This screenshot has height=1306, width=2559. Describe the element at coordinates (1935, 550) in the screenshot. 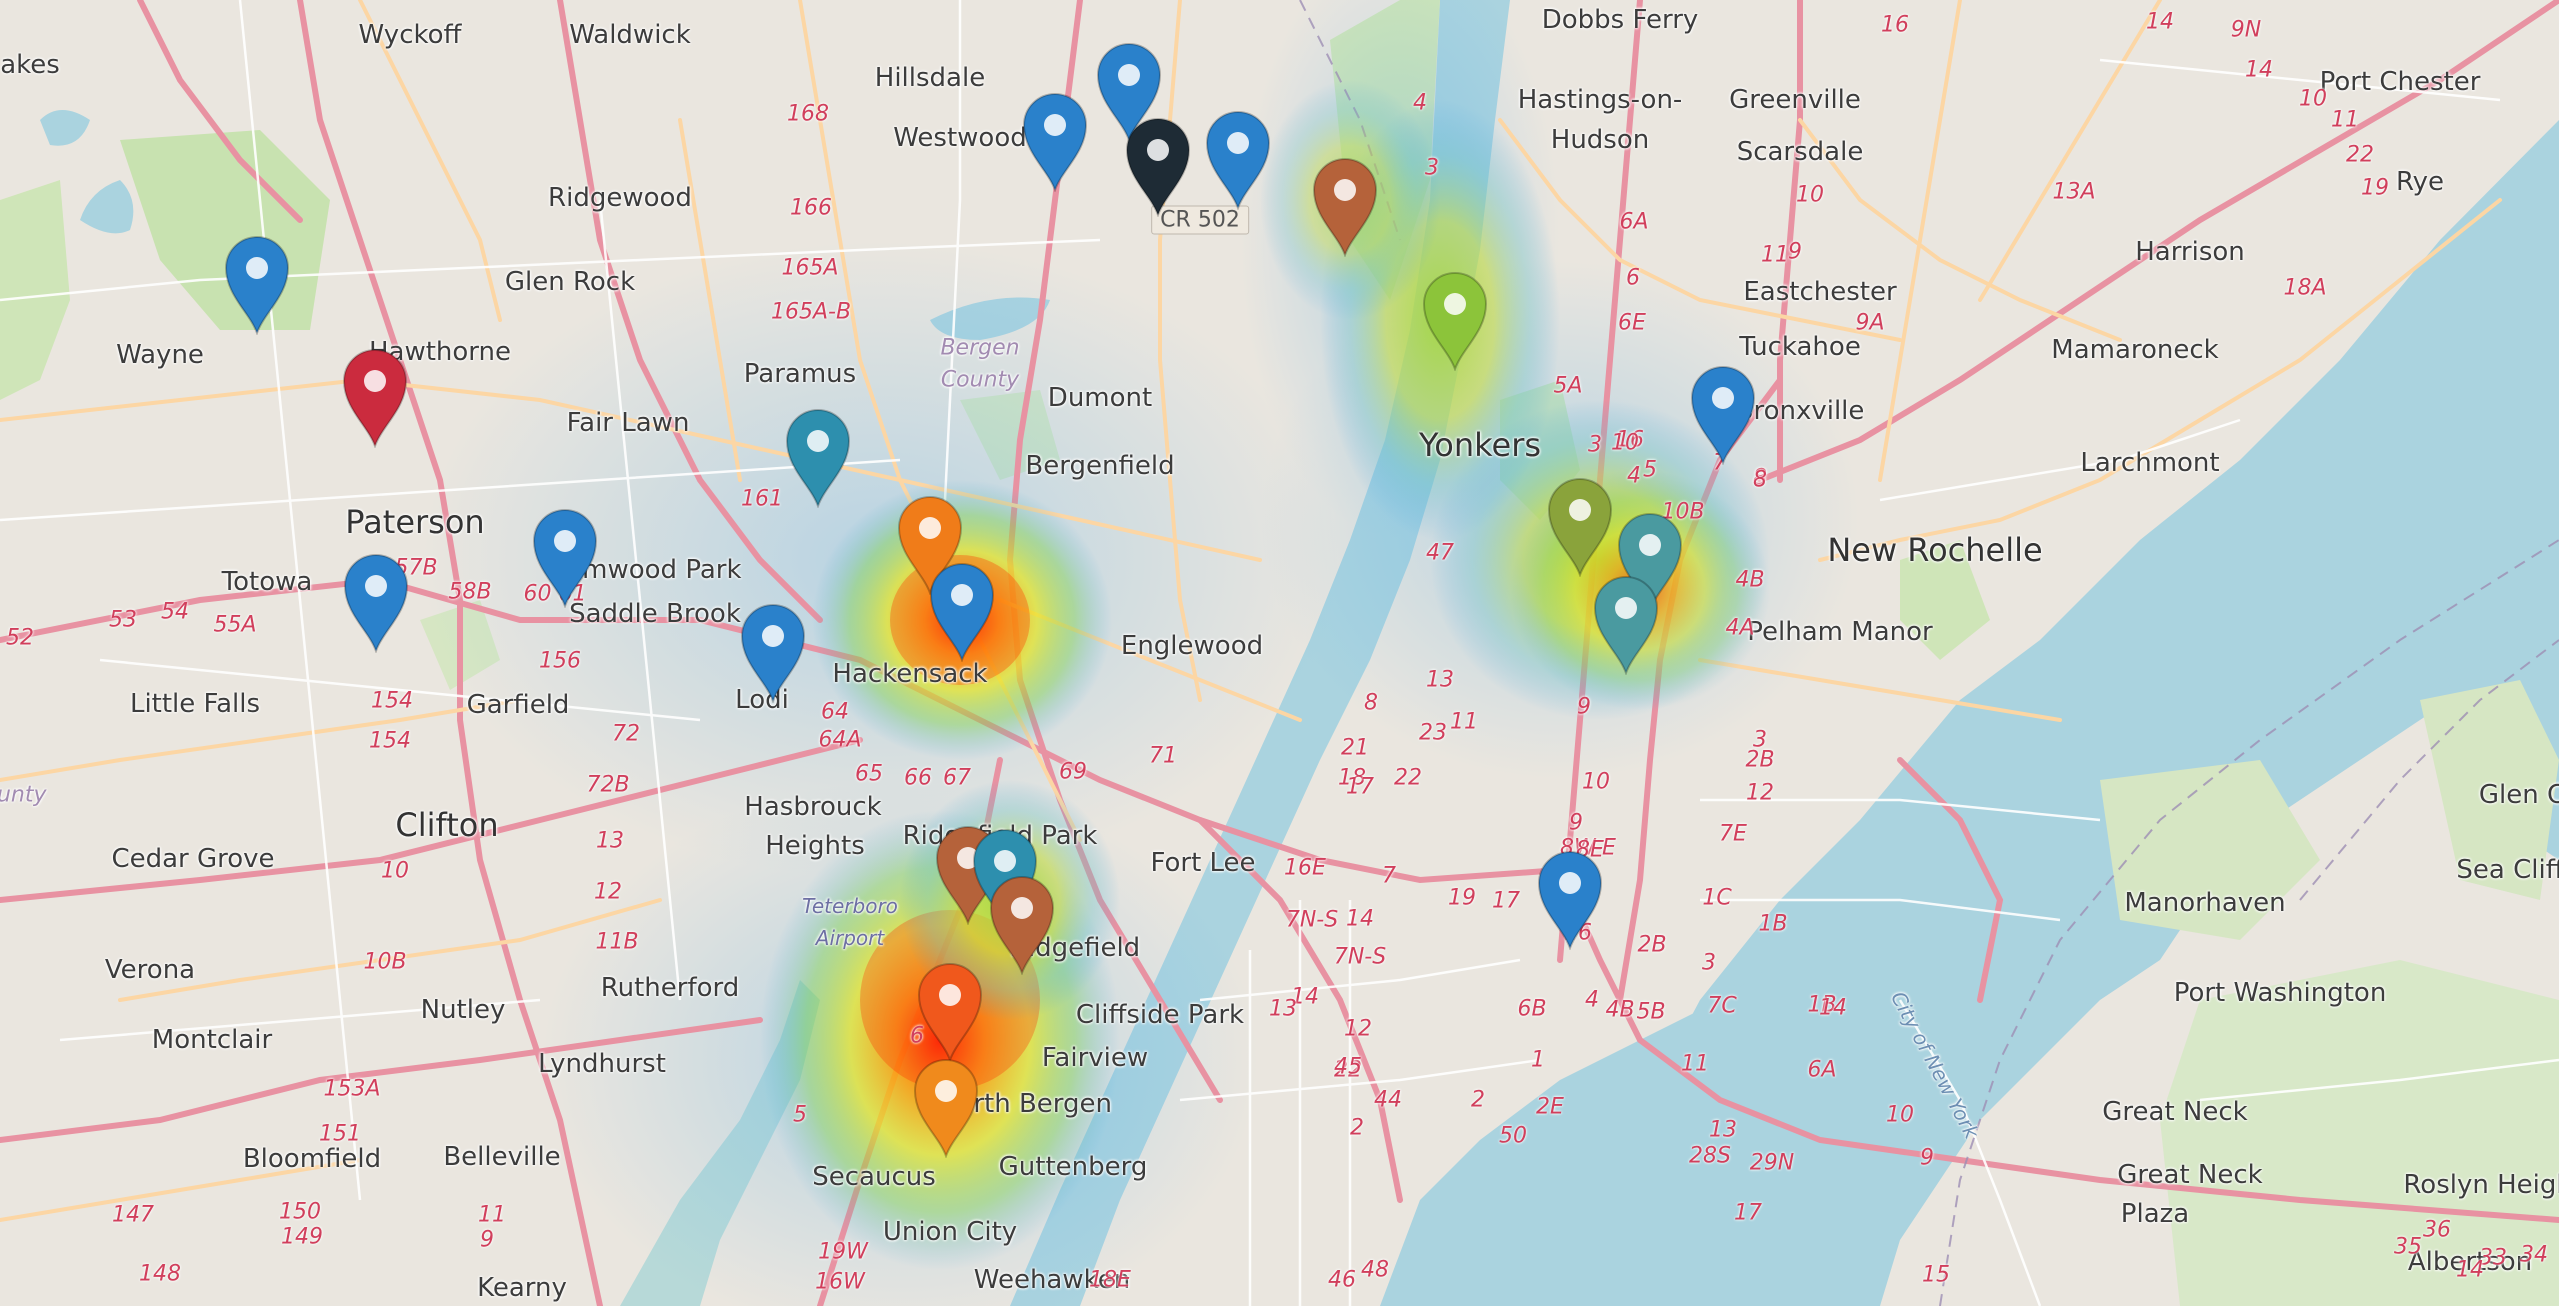

I see `label-new-rochelle: New Rochelle` at that location.